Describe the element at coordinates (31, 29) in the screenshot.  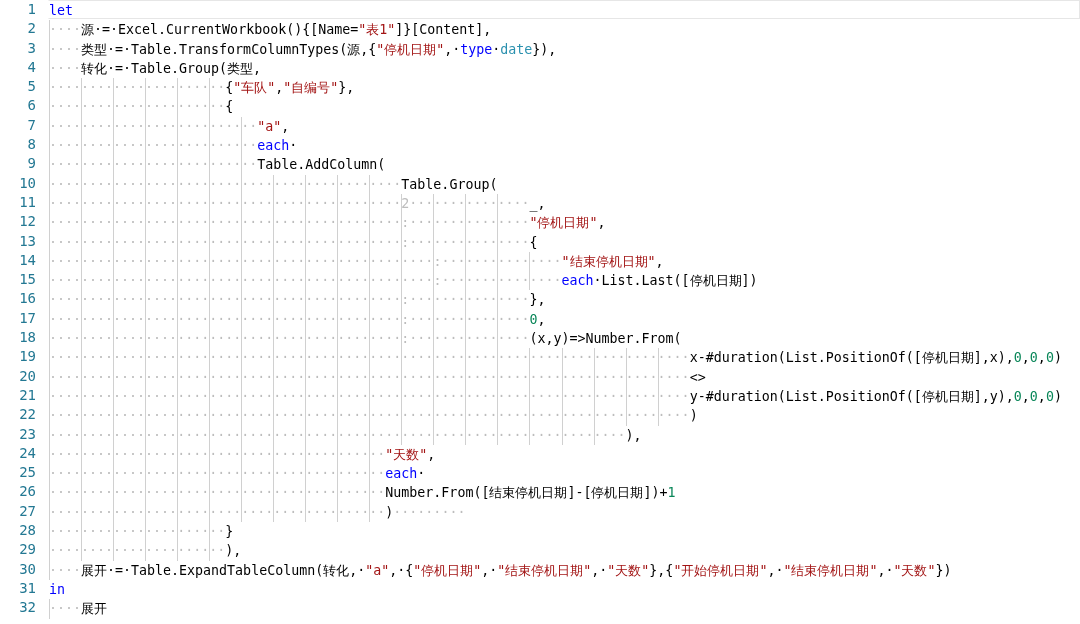
I see `line-number: 2` at that location.